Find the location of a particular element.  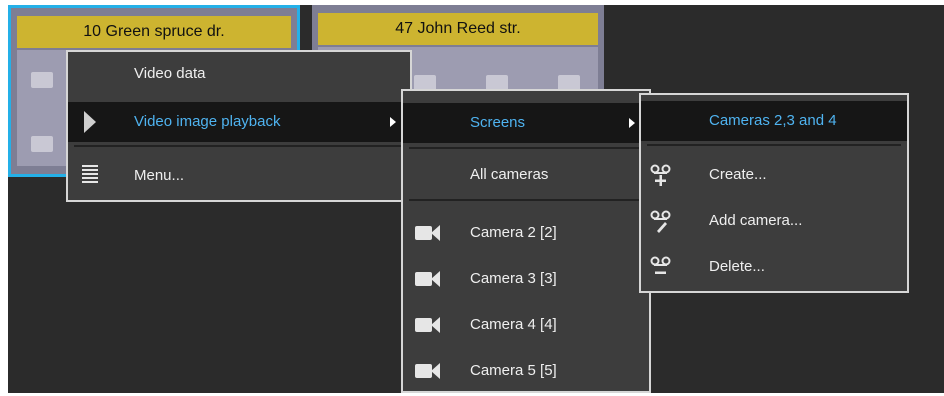

play-icon is located at coordinates (90, 122).